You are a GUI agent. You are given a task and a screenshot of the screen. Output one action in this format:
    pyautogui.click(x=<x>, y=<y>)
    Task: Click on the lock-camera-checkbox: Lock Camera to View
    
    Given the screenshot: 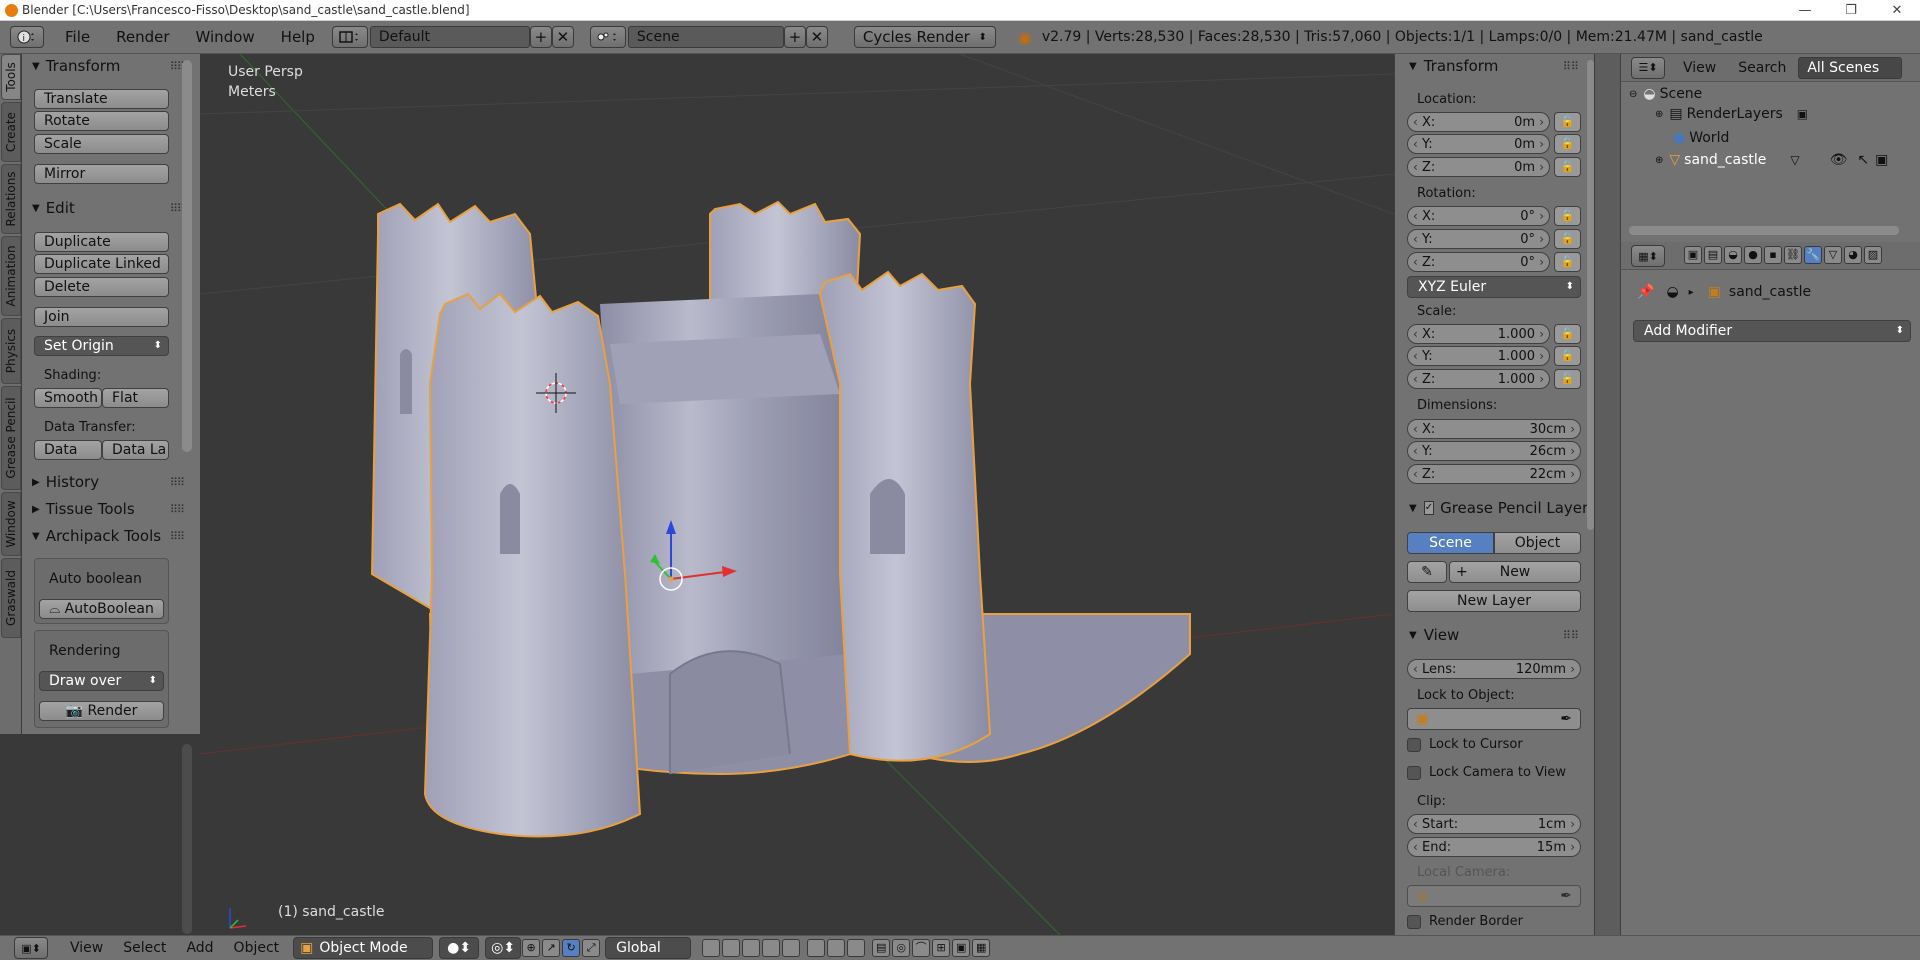 What is the action you would take?
    pyautogui.click(x=1486, y=772)
    